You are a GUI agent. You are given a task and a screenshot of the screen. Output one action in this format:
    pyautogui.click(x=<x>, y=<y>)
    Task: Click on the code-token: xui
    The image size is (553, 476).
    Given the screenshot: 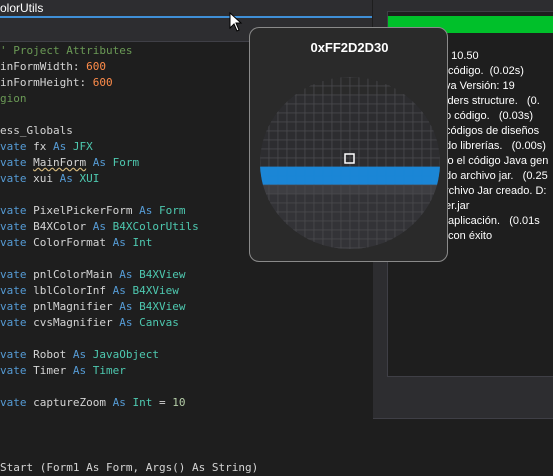 What is the action you would take?
    pyautogui.click(x=43, y=178)
    